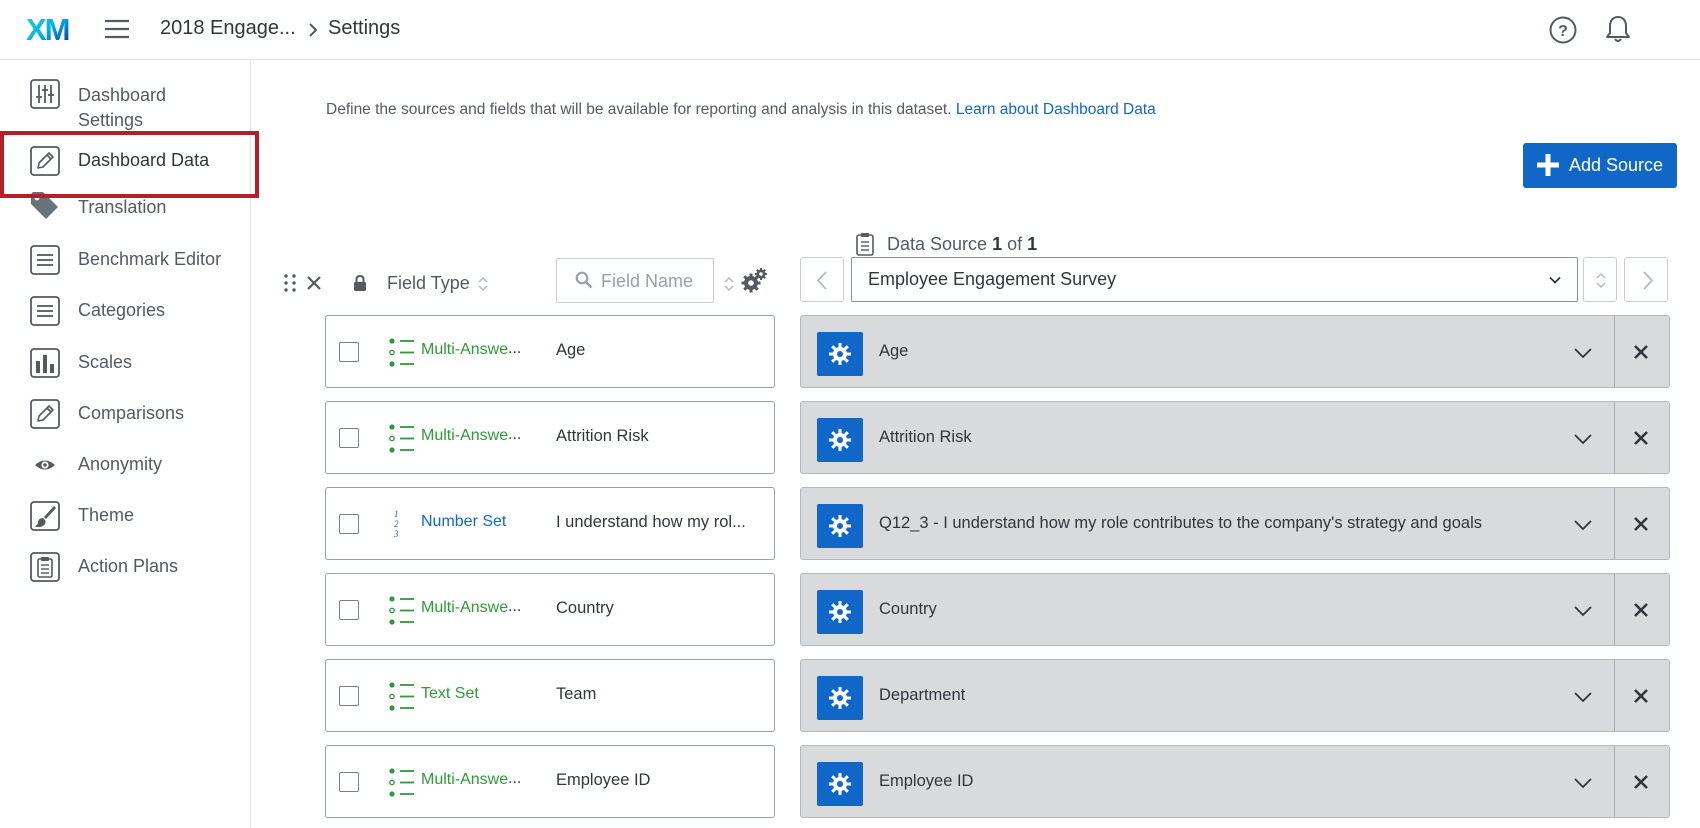 This screenshot has height=828, width=1700. Describe the element at coordinates (584, 280) in the screenshot. I see `search-icon` at that location.